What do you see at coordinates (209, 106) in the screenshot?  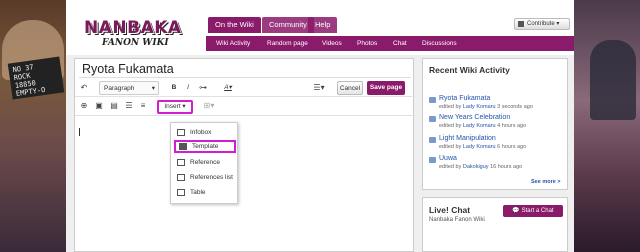 I see `table-tool-icon: ⊞▾` at bounding box center [209, 106].